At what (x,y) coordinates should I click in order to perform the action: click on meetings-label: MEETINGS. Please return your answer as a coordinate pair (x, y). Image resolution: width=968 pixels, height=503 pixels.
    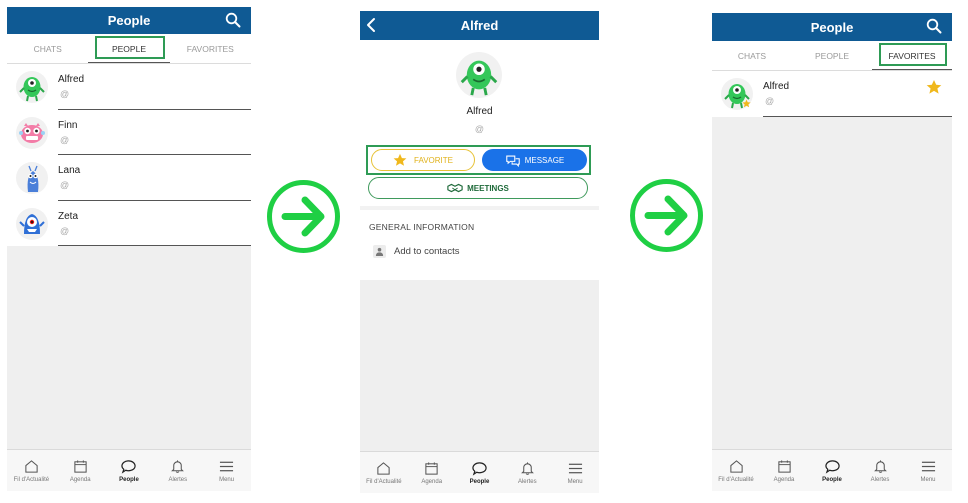
    Looking at the image, I should click on (488, 188).